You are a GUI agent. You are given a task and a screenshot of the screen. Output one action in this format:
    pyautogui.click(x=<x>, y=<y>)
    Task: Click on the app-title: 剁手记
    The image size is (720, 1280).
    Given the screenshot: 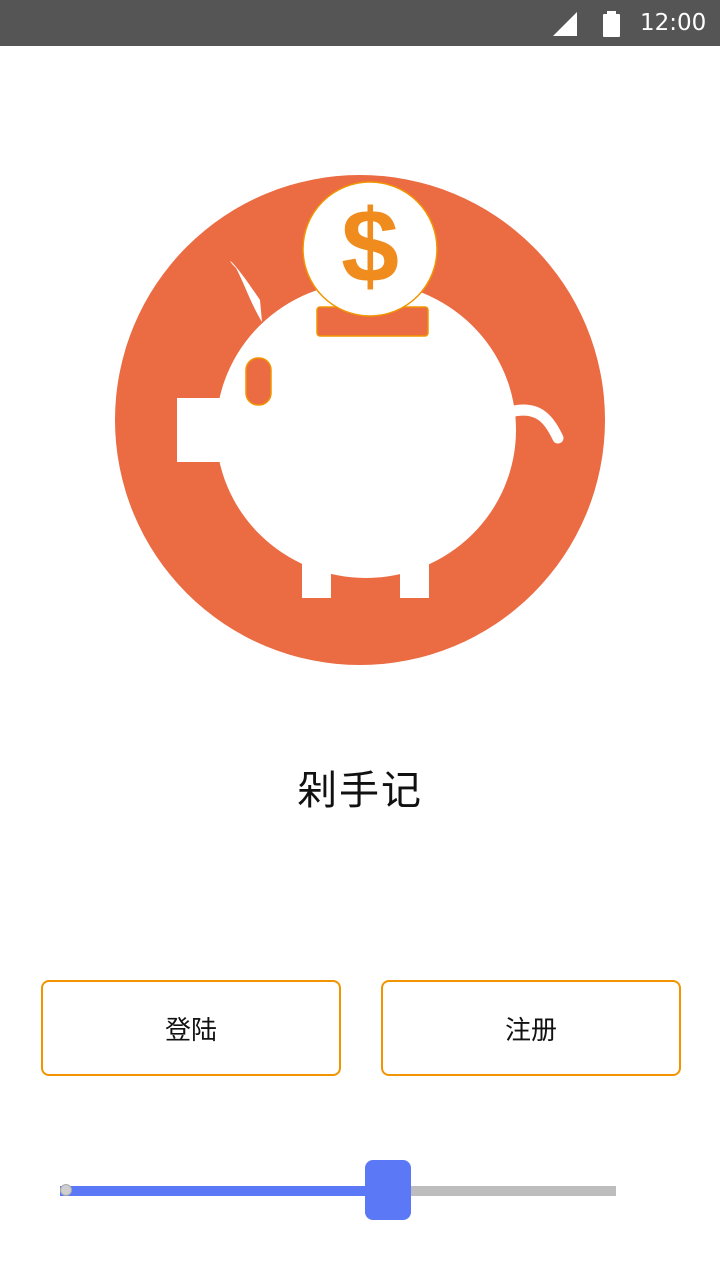 What is the action you would take?
    pyautogui.click(x=360, y=791)
    